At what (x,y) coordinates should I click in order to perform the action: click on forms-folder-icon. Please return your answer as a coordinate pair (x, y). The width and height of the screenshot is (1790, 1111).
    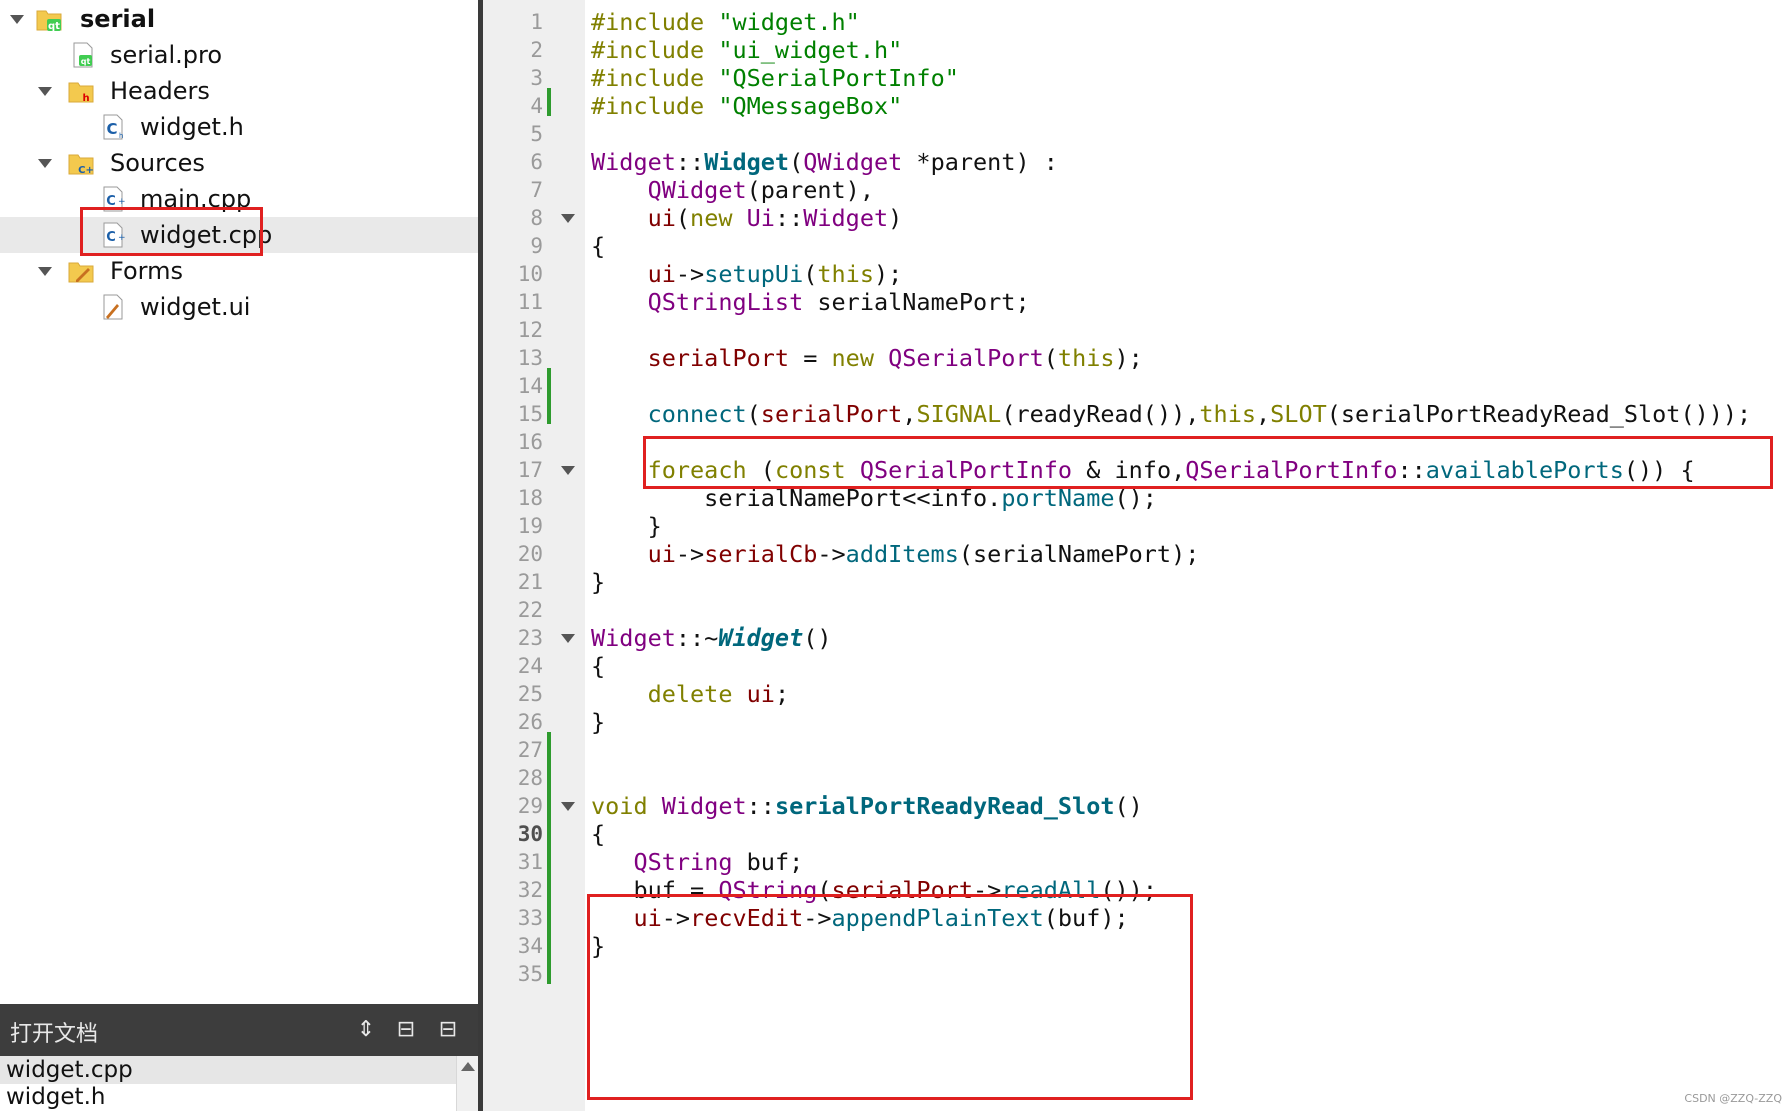
    Looking at the image, I should click on (81, 271).